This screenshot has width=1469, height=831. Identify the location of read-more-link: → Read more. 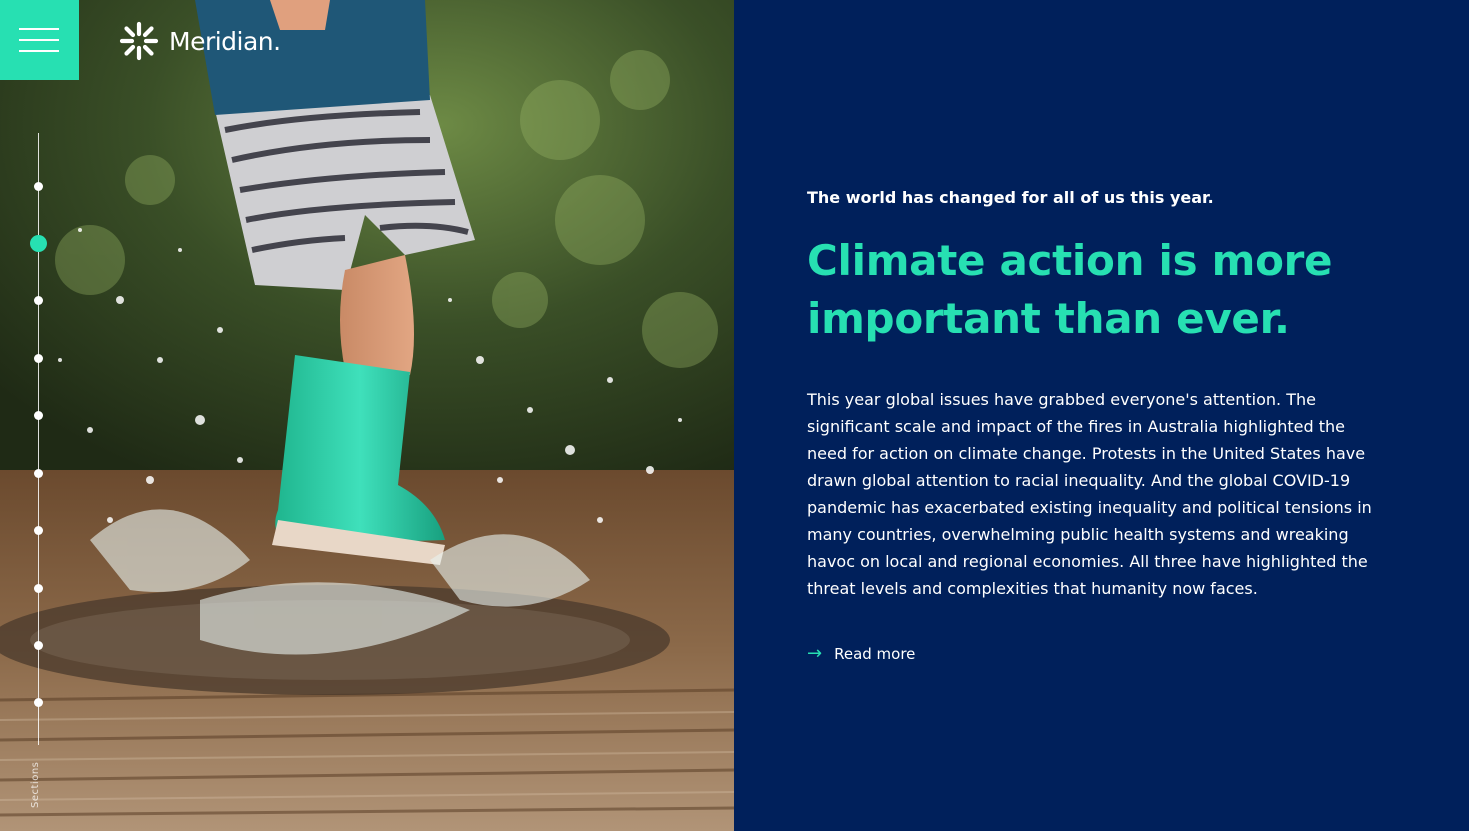
(861, 653).